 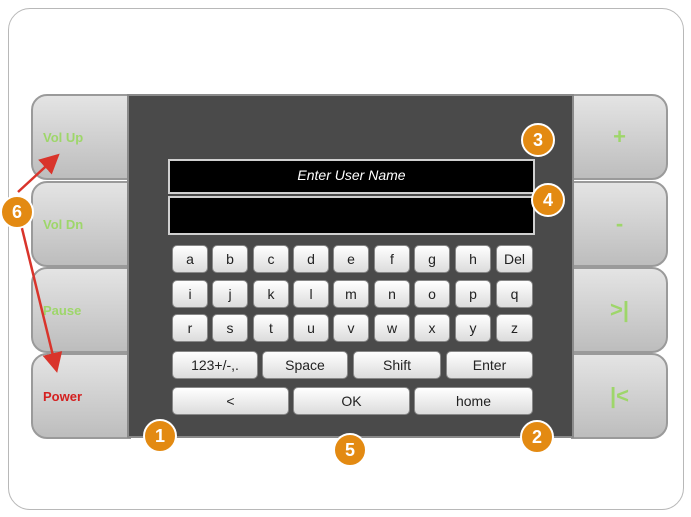 What do you see at coordinates (537, 437) in the screenshot?
I see `badge-2: 2` at bounding box center [537, 437].